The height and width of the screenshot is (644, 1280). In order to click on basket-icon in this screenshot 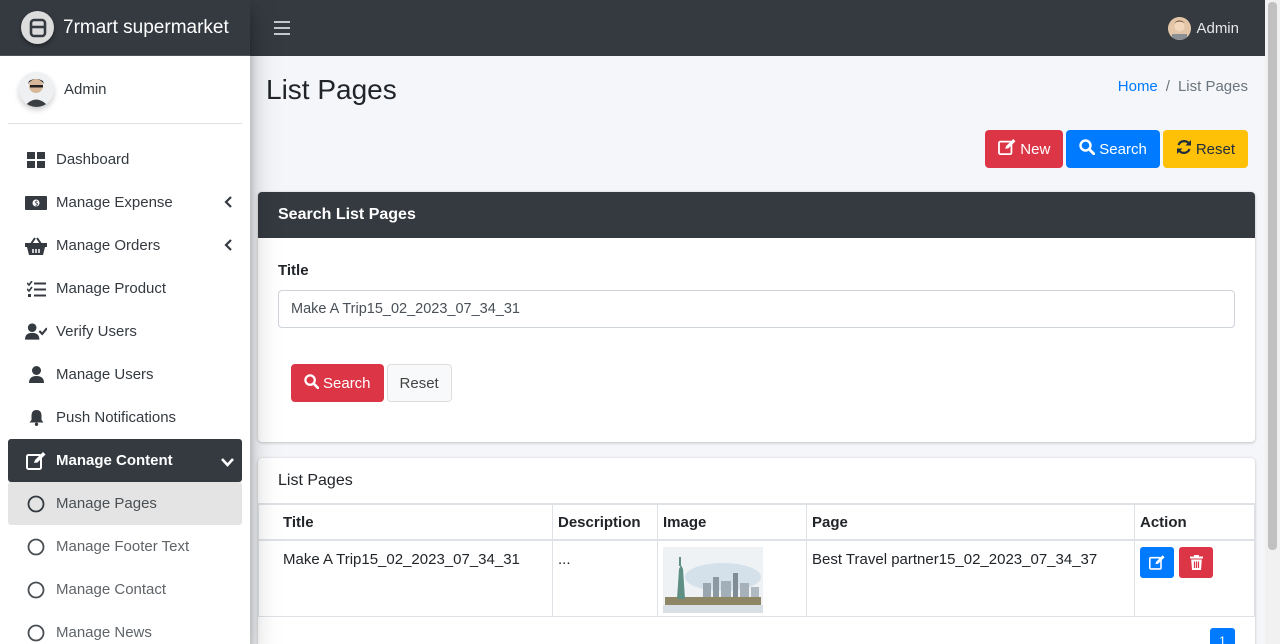, I will do `click(36, 246)`.